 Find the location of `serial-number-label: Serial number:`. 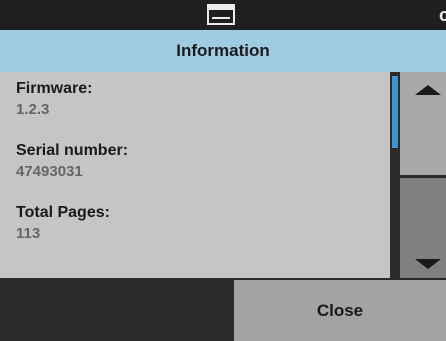

serial-number-label: Serial number: is located at coordinates (72, 150).